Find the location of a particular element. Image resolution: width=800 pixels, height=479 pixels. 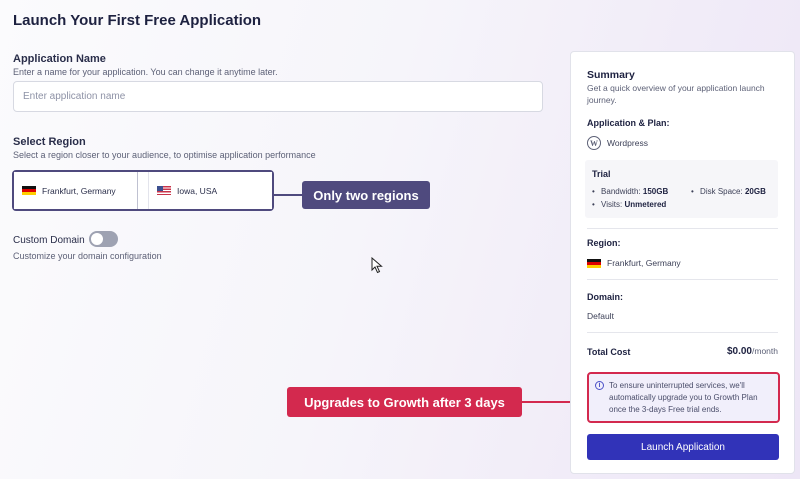

region-option-label: Iowa, USA is located at coordinates (197, 190).